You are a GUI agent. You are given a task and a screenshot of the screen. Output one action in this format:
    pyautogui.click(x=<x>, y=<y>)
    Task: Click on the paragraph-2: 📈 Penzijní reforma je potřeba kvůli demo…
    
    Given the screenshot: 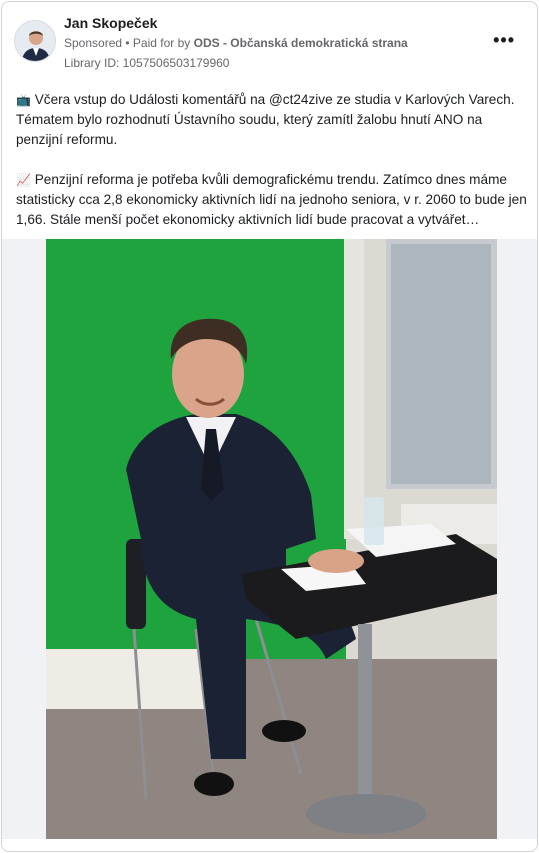 What is the action you would take?
    pyautogui.click(x=272, y=200)
    